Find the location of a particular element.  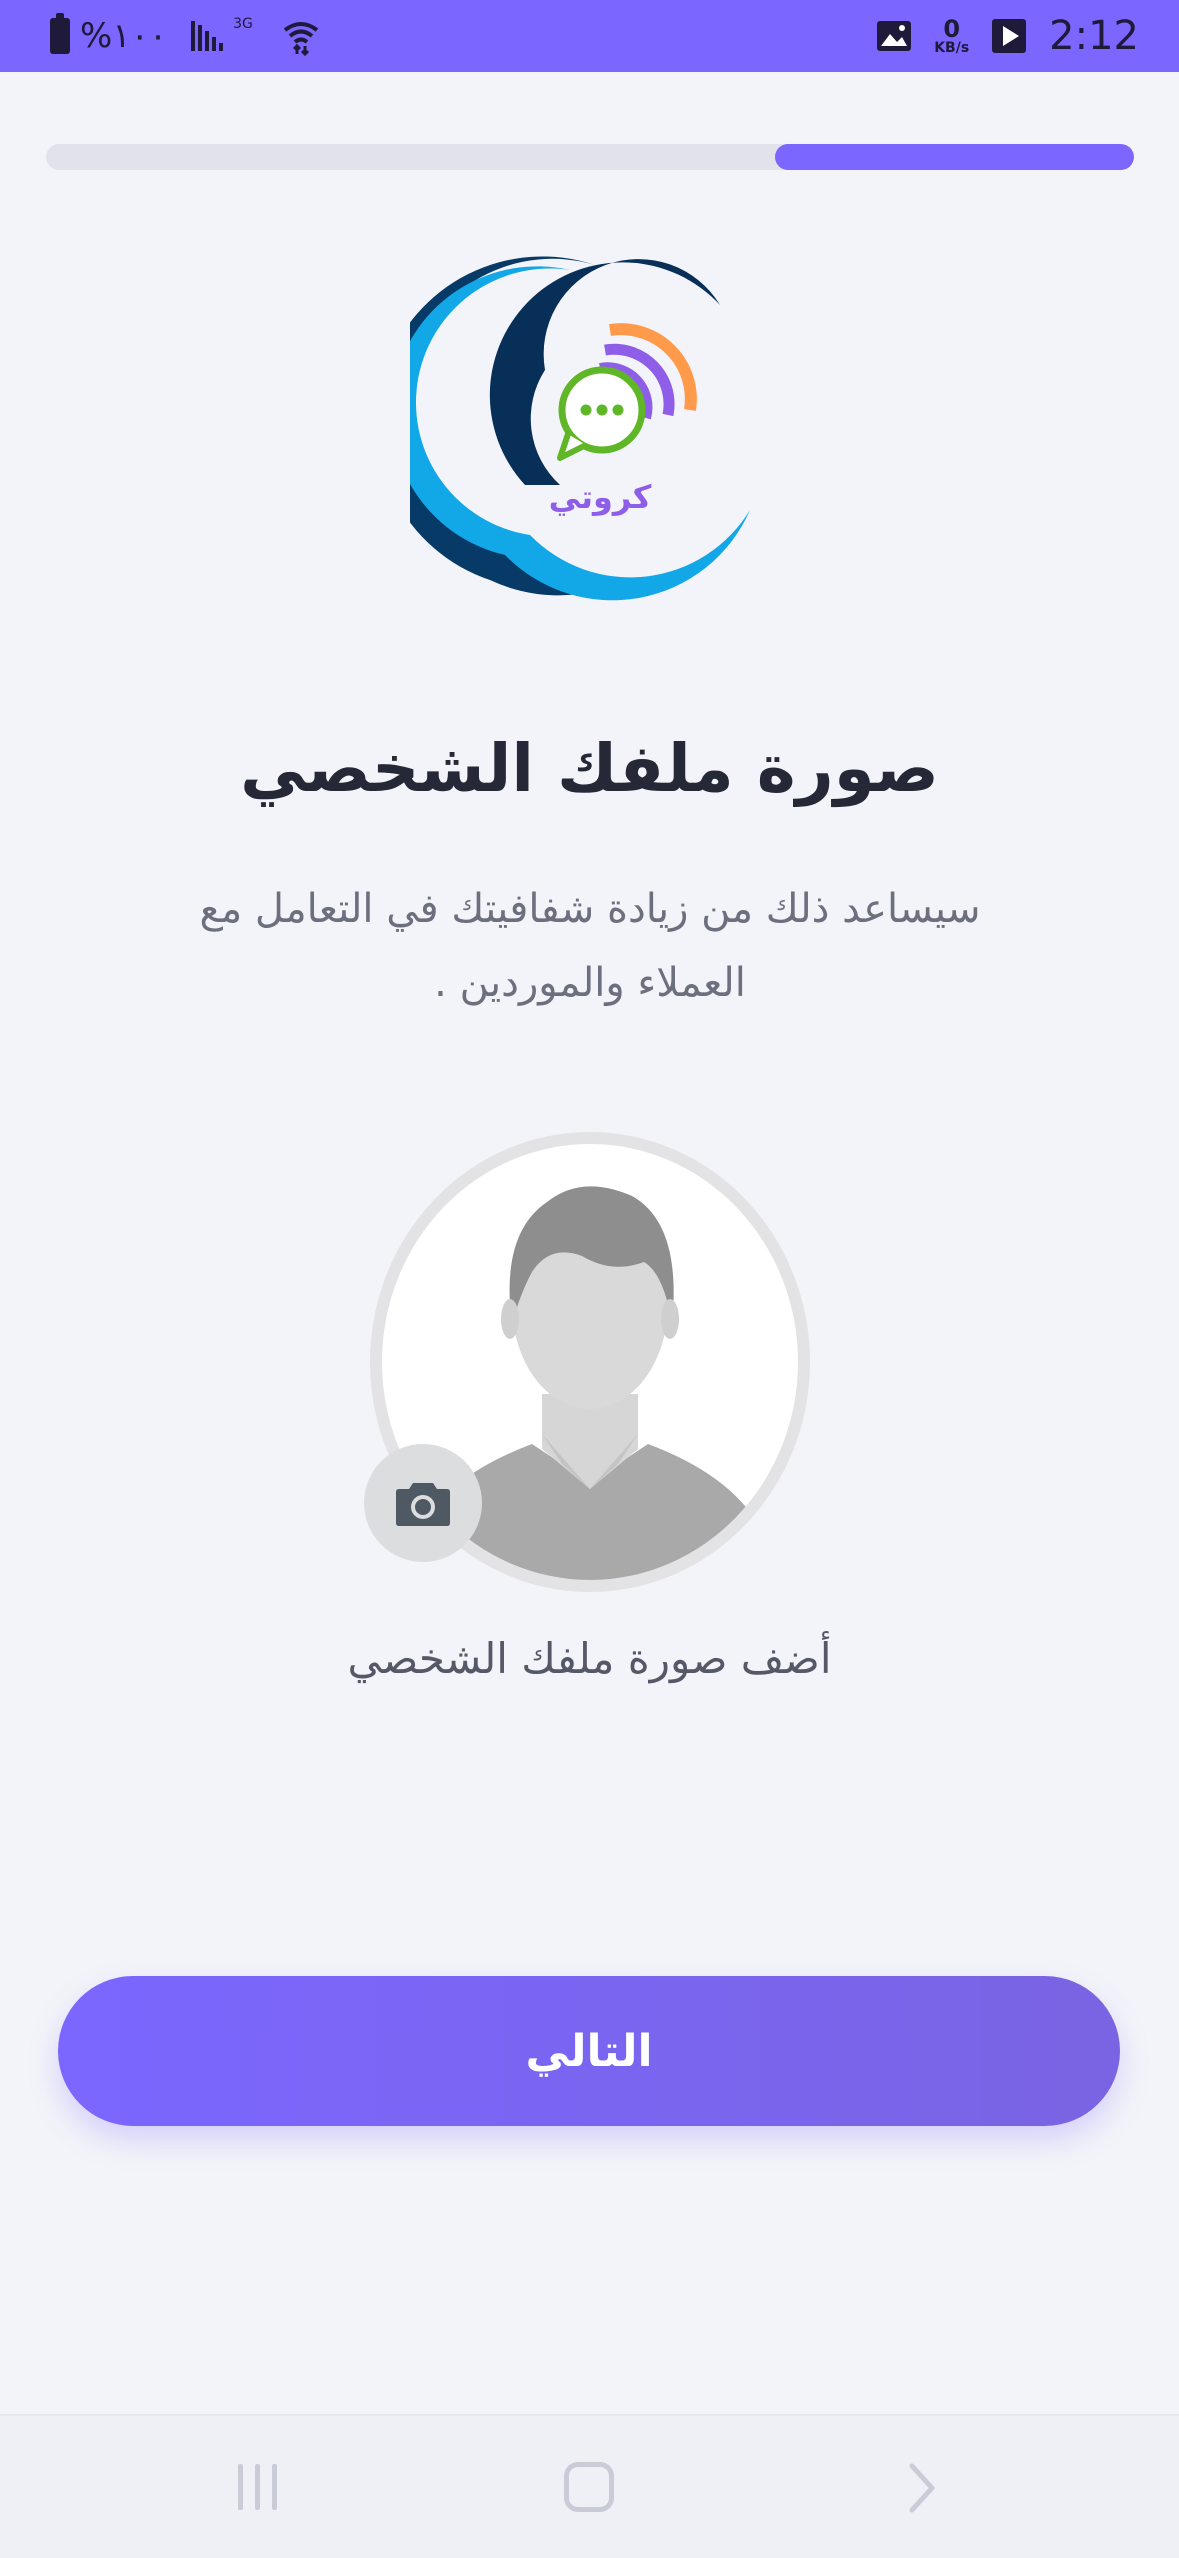

back-button is located at coordinates (922, 2488).